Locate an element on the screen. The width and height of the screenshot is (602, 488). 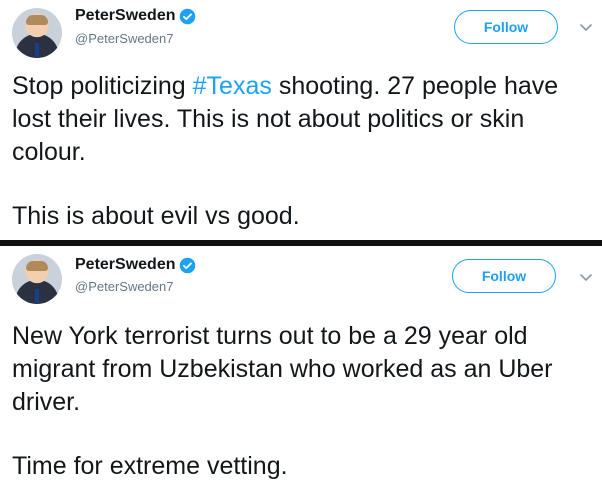
tweet-text-paragraph: Time for extreme vetting. is located at coordinates (150, 466).